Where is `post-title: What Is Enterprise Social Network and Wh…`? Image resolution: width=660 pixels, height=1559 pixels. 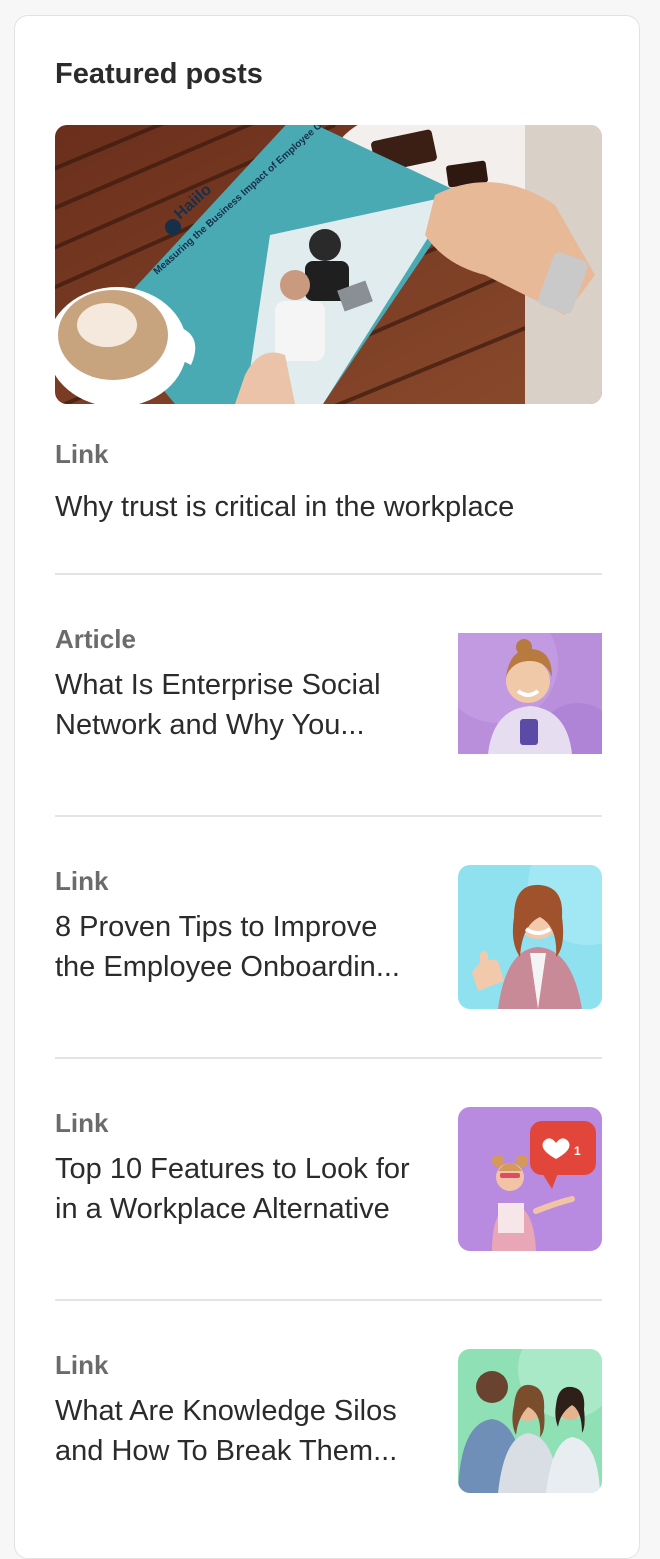 post-title: What Is Enterprise Social Network and Wh… is located at coordinates (245, 705).